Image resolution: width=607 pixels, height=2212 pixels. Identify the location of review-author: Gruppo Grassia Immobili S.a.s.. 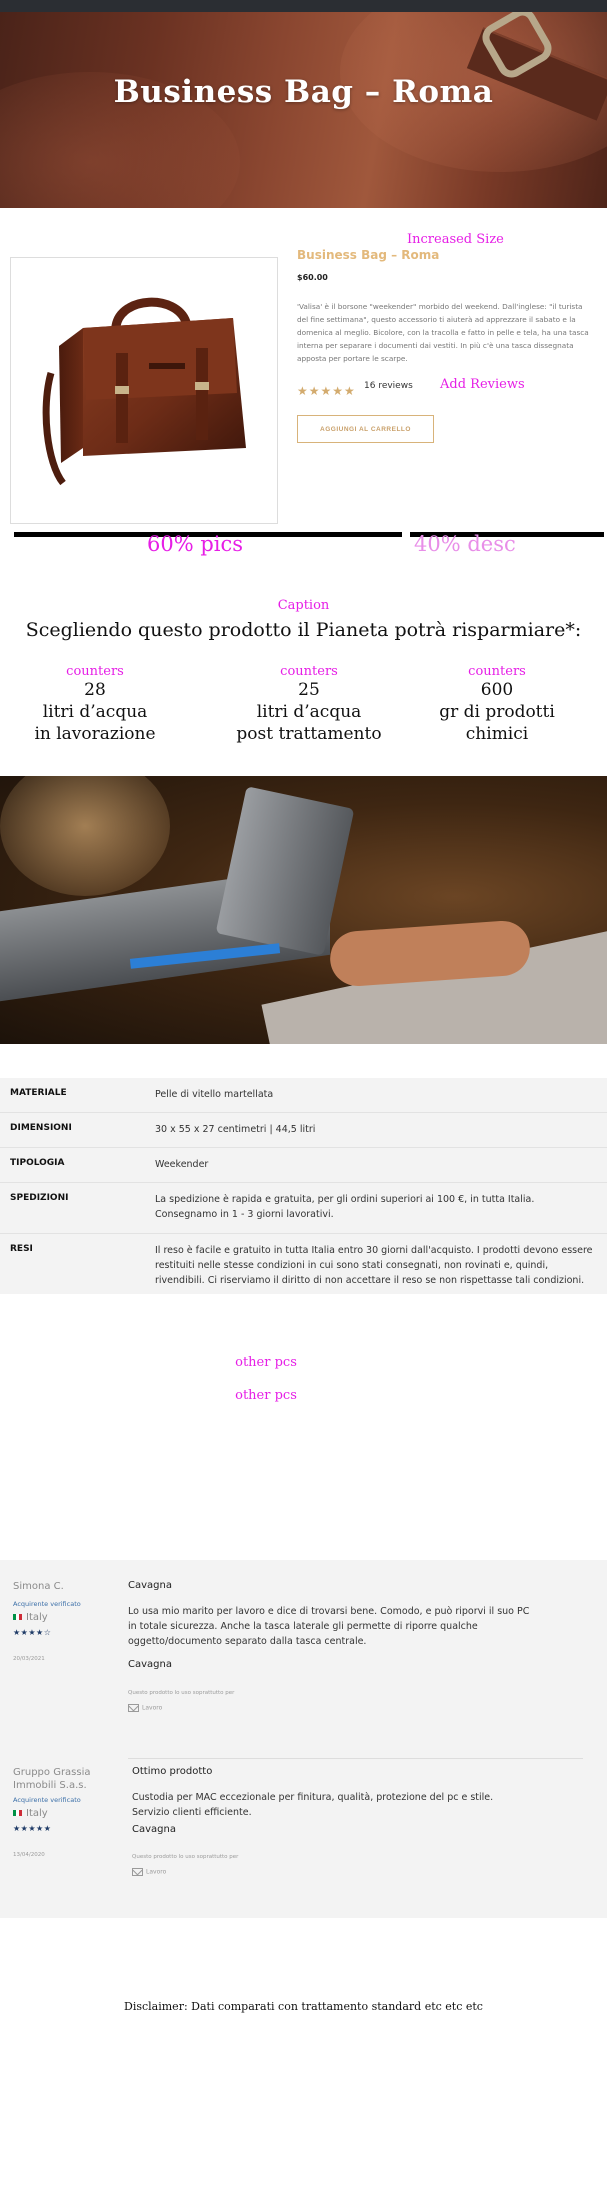
(52, 1779).